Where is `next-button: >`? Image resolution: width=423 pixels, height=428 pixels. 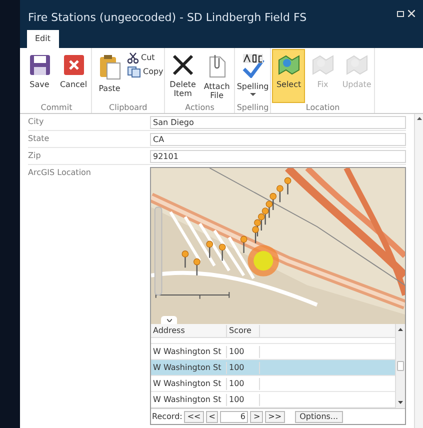 next-button: > is located at coordinates (257, 416).